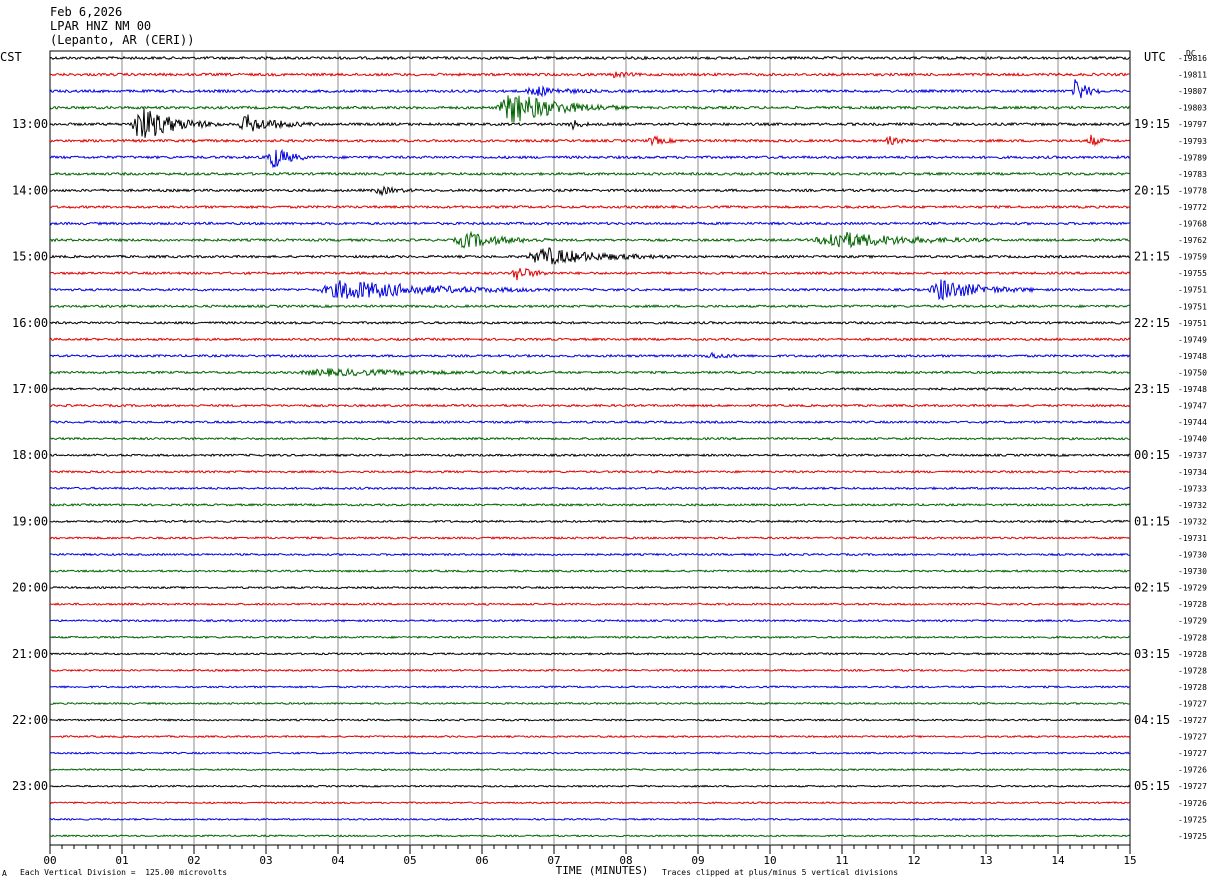 The image size is (1210, 886). What do you see at coordinates (1192, 439) in the screenshot?
I see `dc-offset-label: -19740` at bounding box center [1192, 439].